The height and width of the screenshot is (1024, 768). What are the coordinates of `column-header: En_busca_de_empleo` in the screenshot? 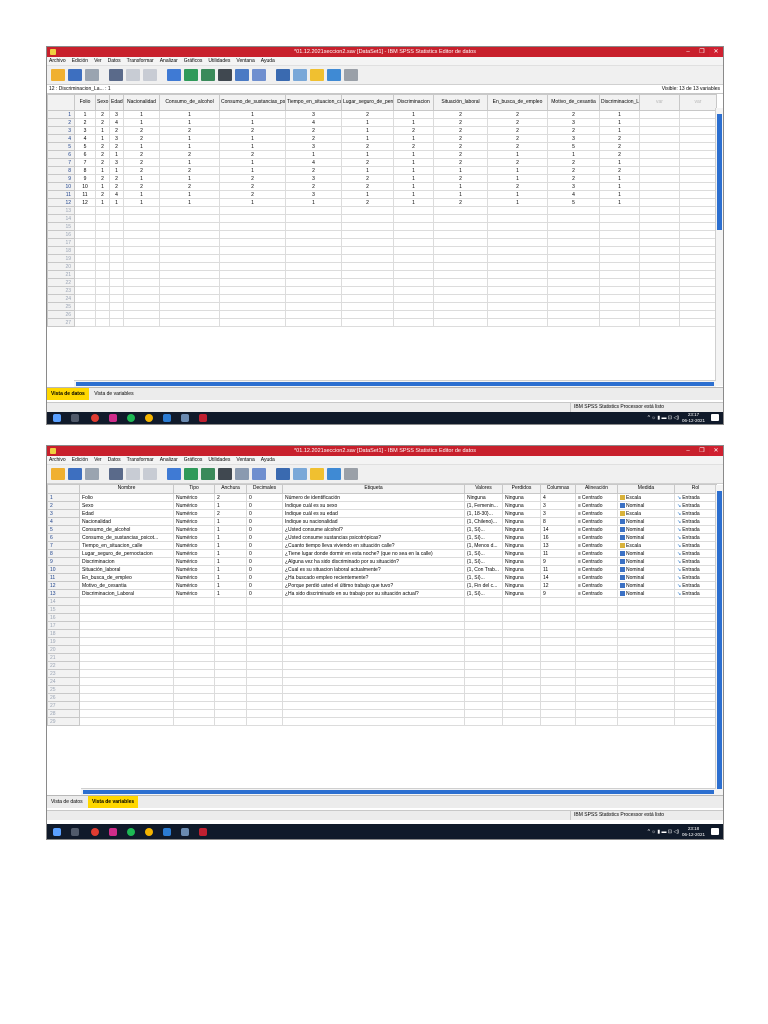 It's located at (517, 102).